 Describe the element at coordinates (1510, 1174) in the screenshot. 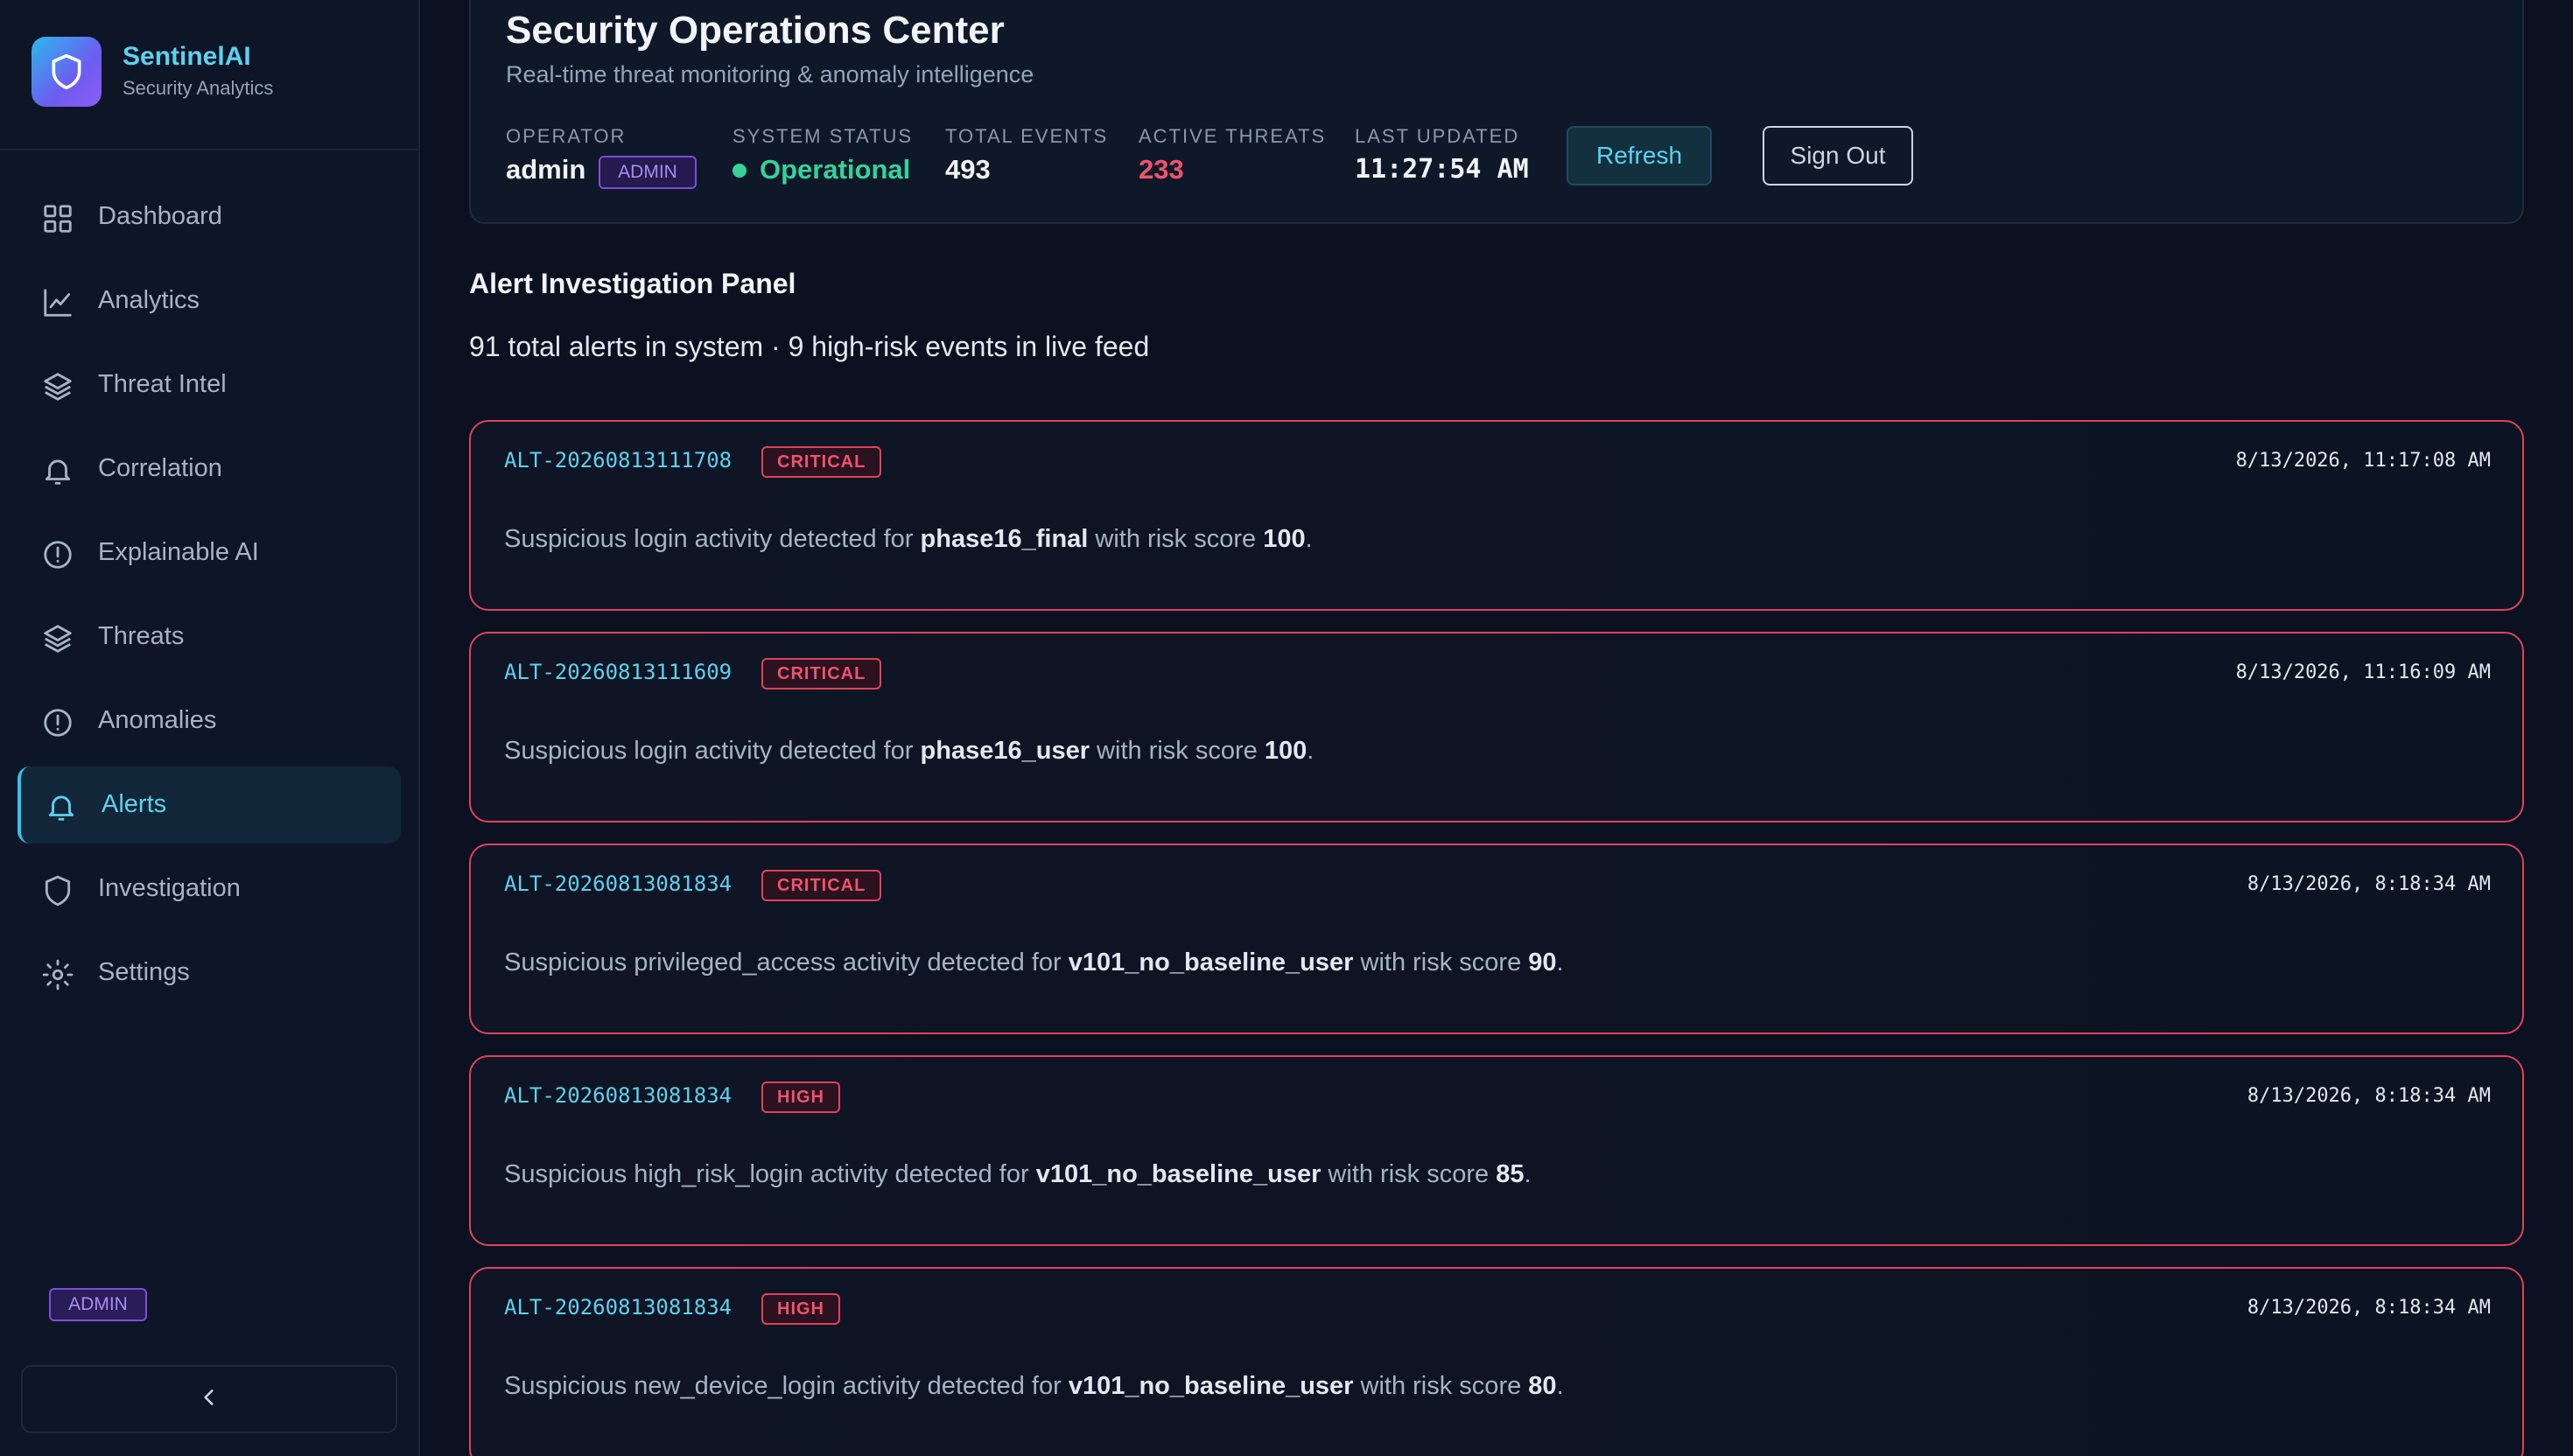

I see `alert-score: 85` at that location.